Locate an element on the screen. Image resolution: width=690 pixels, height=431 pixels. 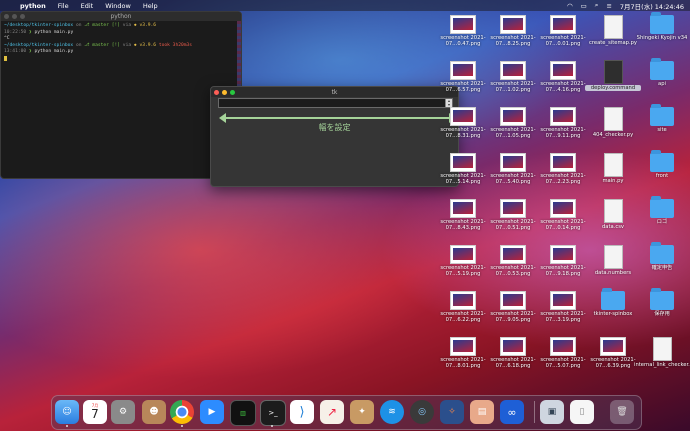
status-control-center-icon: ≡ is located at coordinates (608, 6).